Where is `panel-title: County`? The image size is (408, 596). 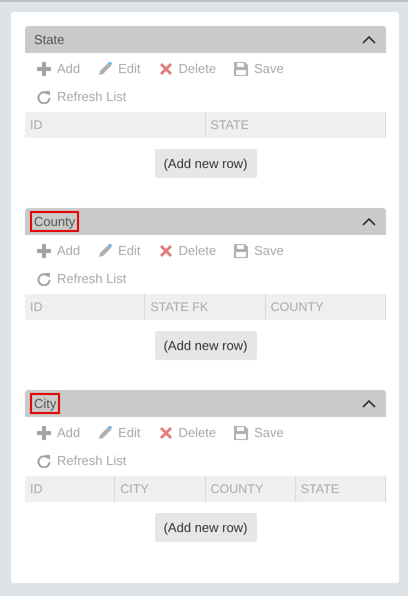
panel-title: County is located at coordinates (55, 221).